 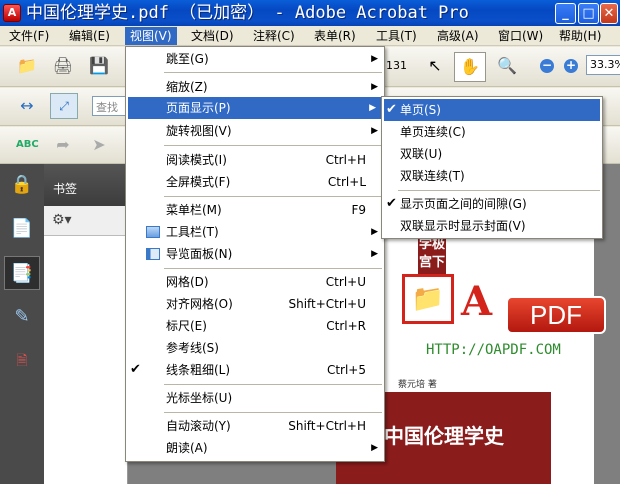 I want to click on pages-icon: 📄, so click(x=22, y=229).